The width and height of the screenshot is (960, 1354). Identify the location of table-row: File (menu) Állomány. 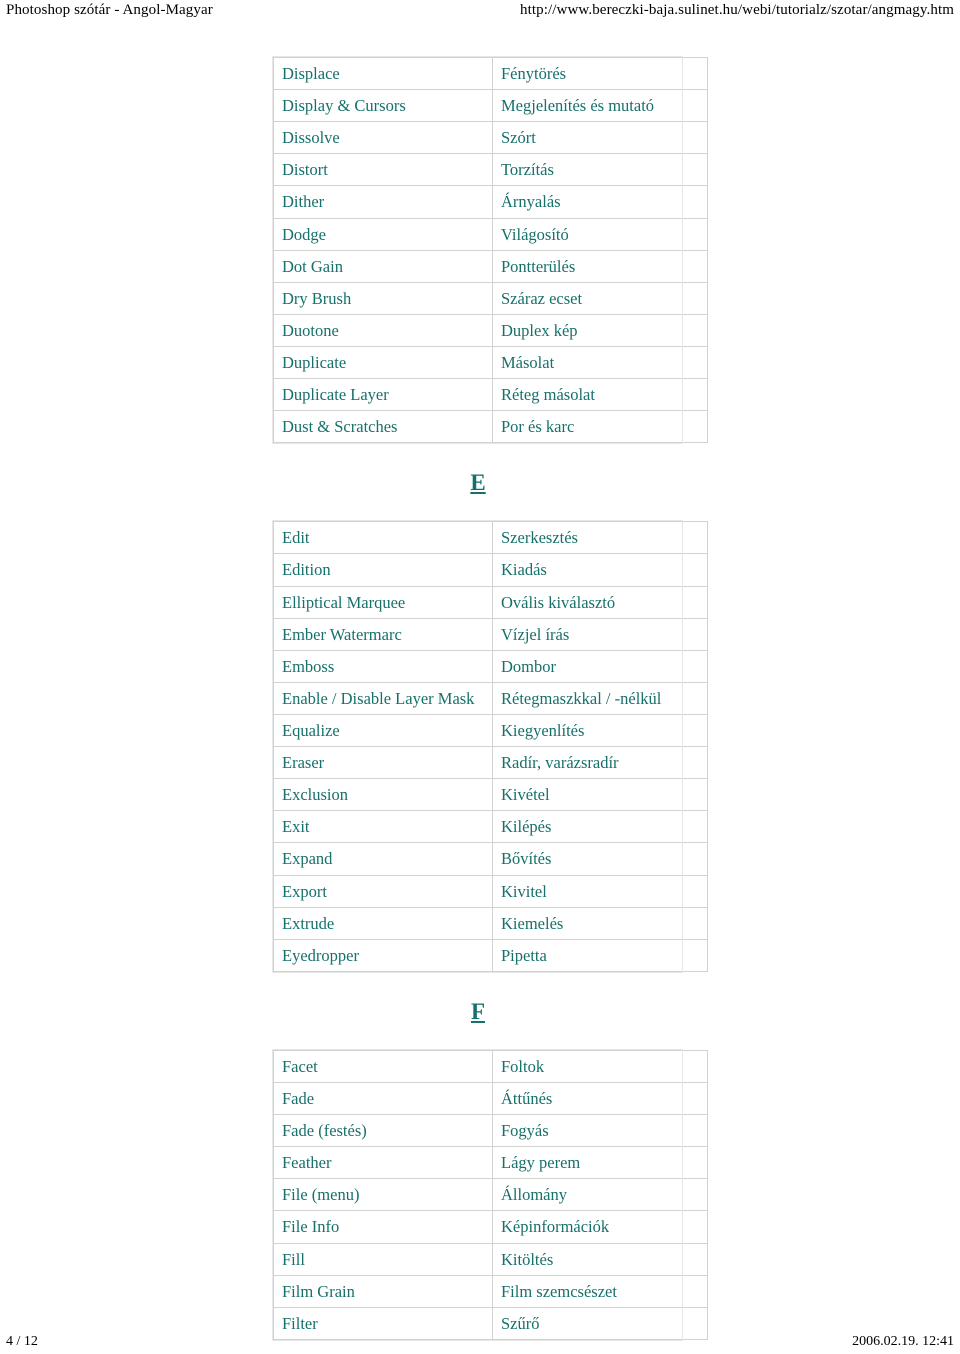
(491, 1195).